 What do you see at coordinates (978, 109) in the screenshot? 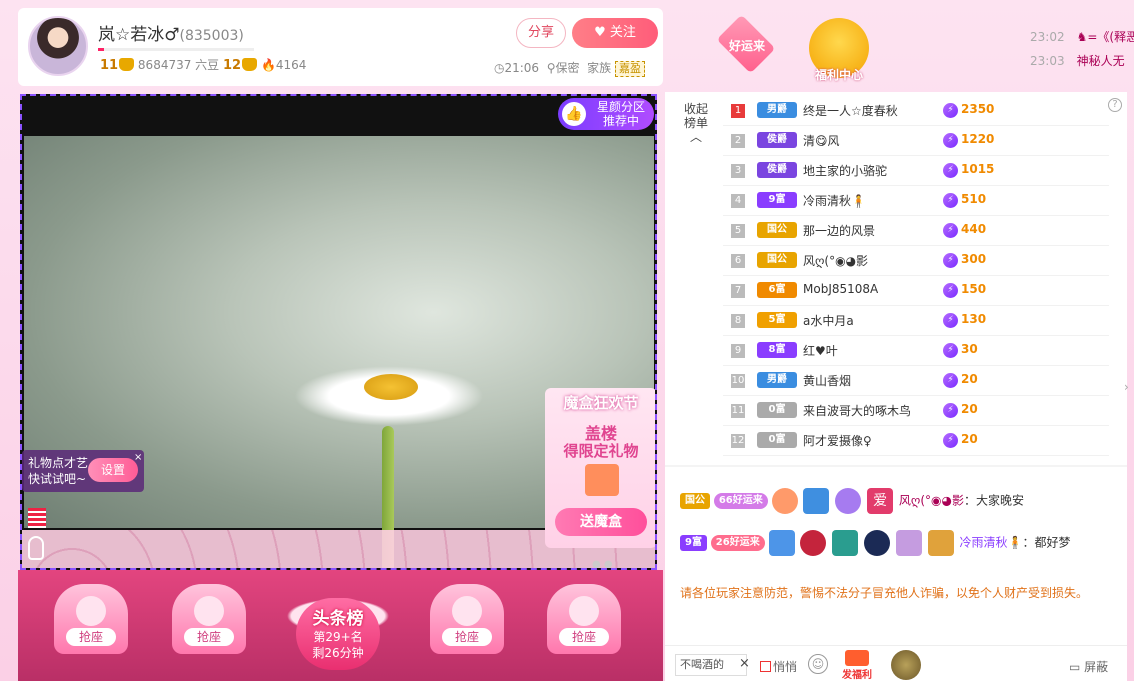
I see `contribution-score: 2350` at bounding box center [978, 109].